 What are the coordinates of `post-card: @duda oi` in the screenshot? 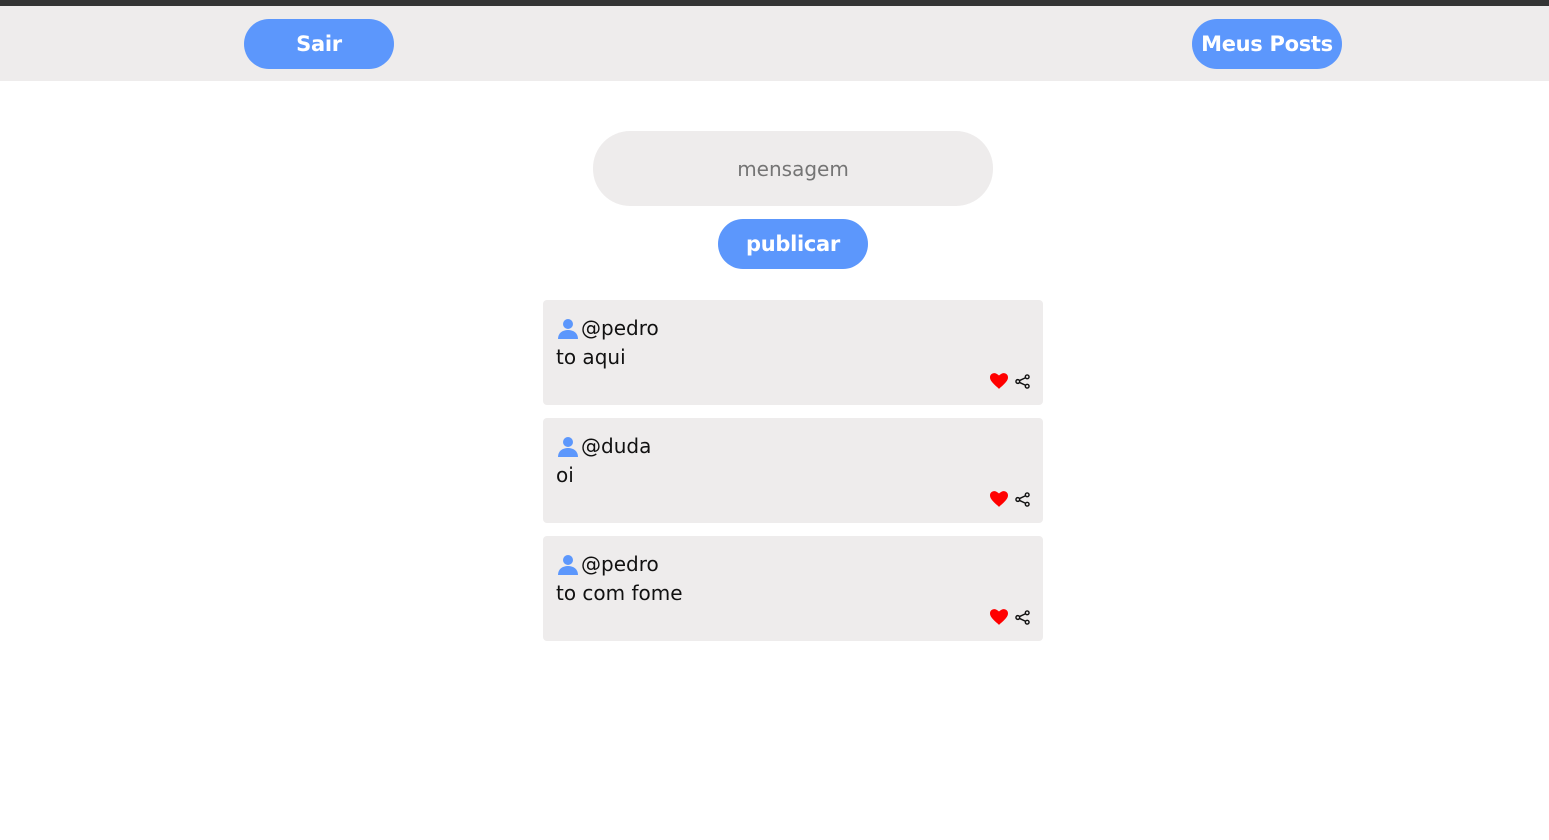 It's located at (793, 470).